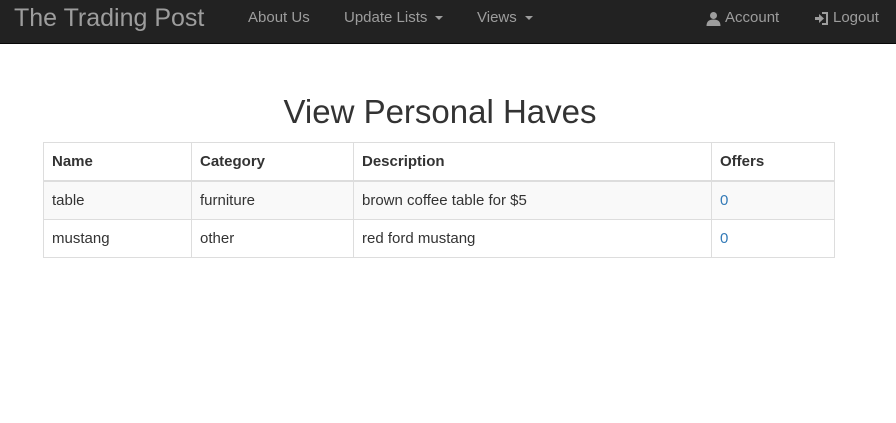 The height and width of the screenshot is (423, 896). What do you see at coordinates (117, 162) in the screenshot?
I see `column-header-name: Name` at bounding box center [117, 162].